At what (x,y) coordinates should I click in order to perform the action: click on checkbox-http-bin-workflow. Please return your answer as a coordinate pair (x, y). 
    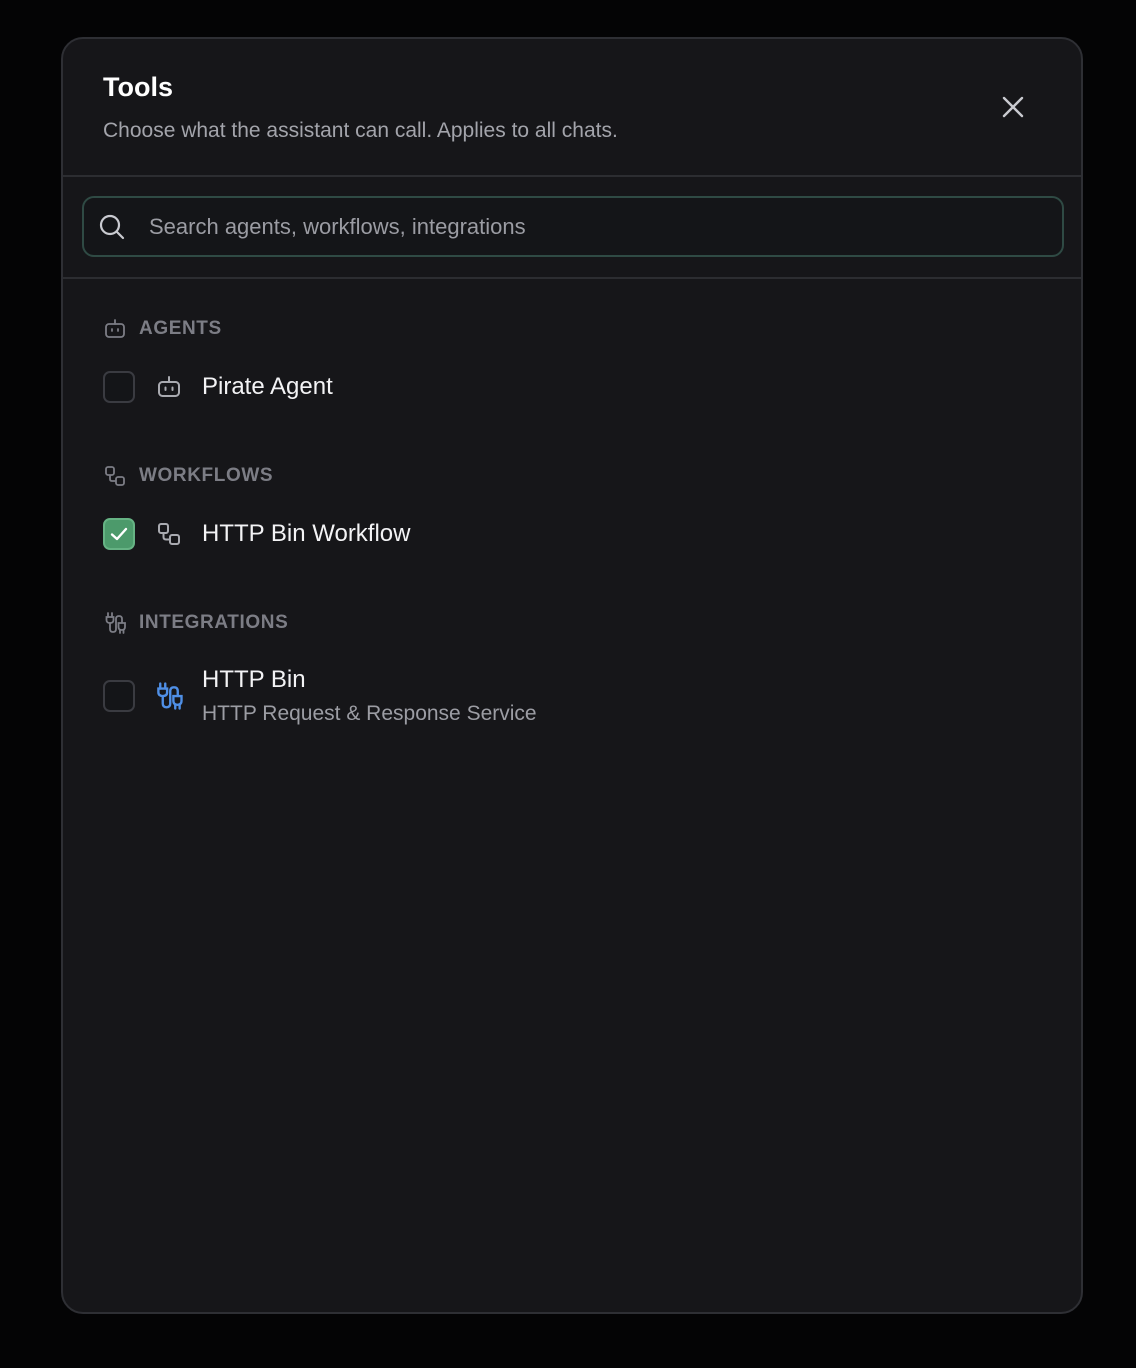
    Looking at the image, I should click on (119, 534).